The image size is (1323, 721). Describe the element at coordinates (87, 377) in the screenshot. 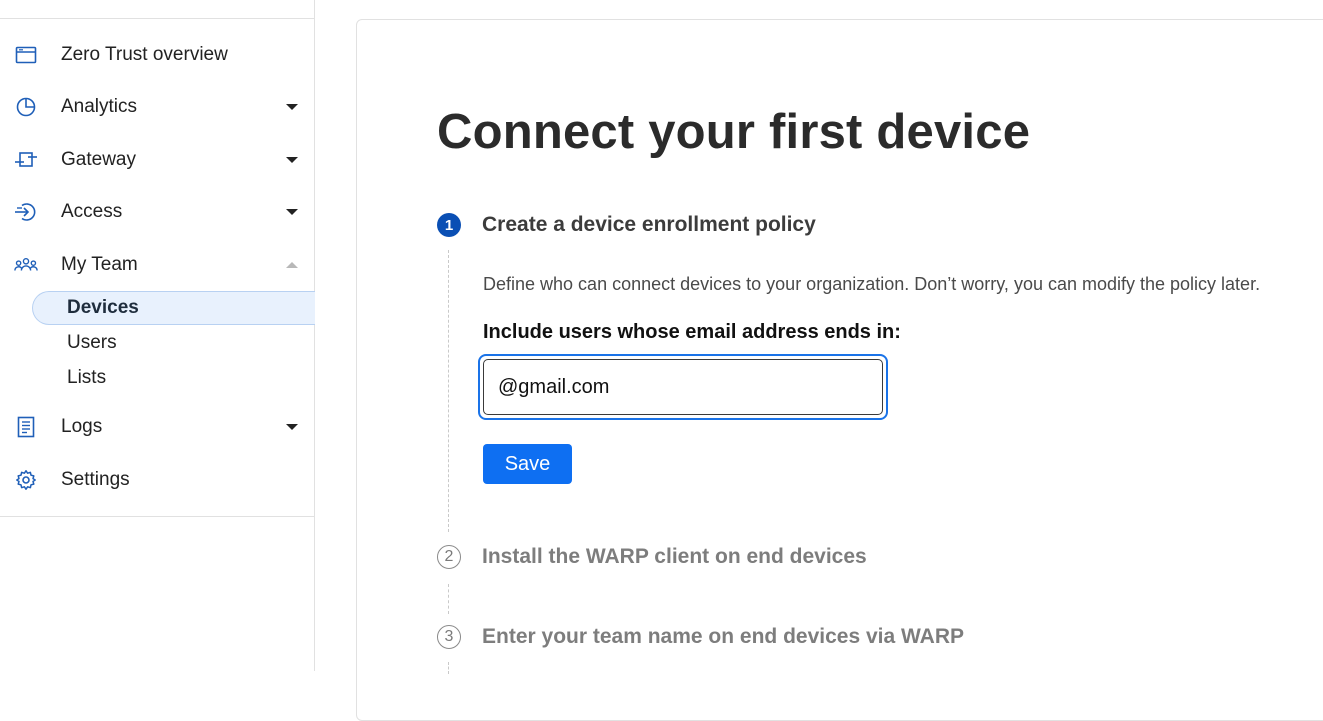

I see `sidebar-subitem-label: Lists` at that location.